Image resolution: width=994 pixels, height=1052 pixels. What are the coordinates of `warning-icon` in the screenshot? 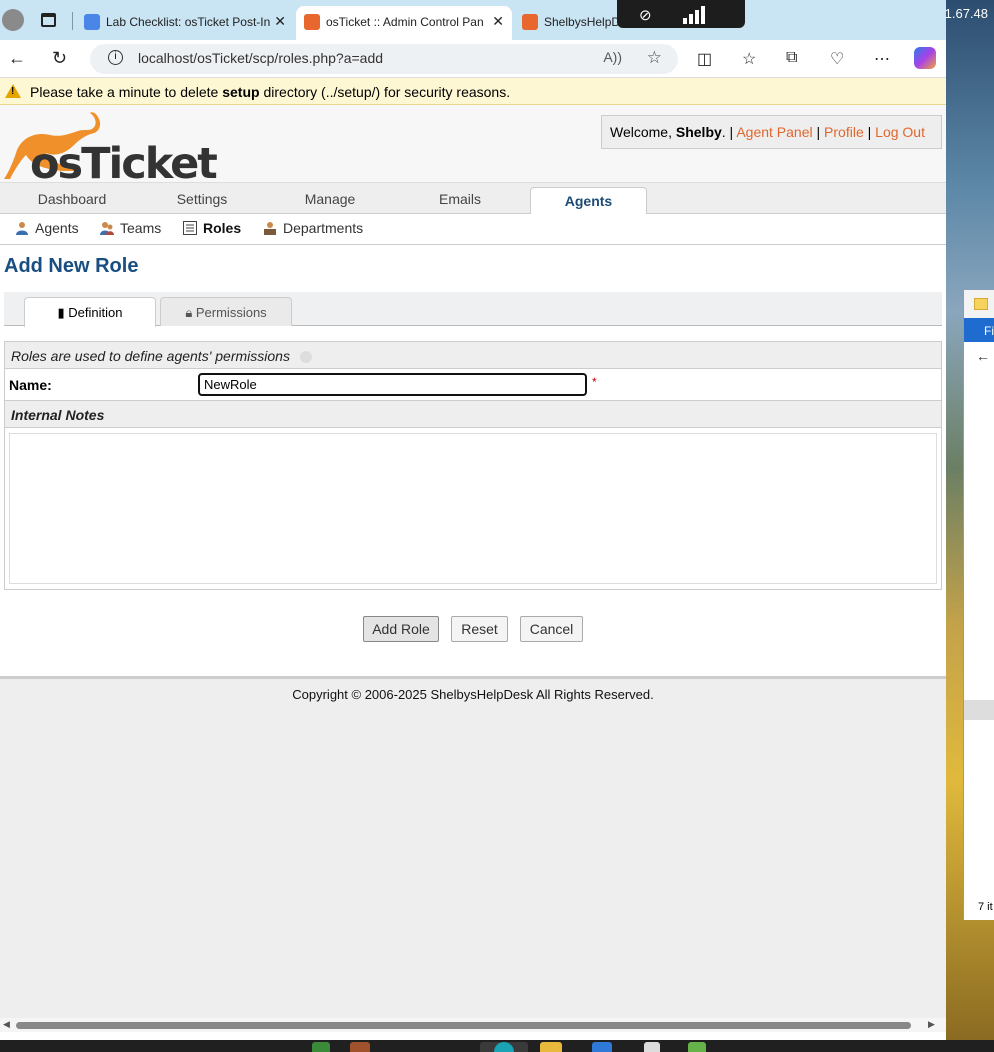 It's located at (13, 91).